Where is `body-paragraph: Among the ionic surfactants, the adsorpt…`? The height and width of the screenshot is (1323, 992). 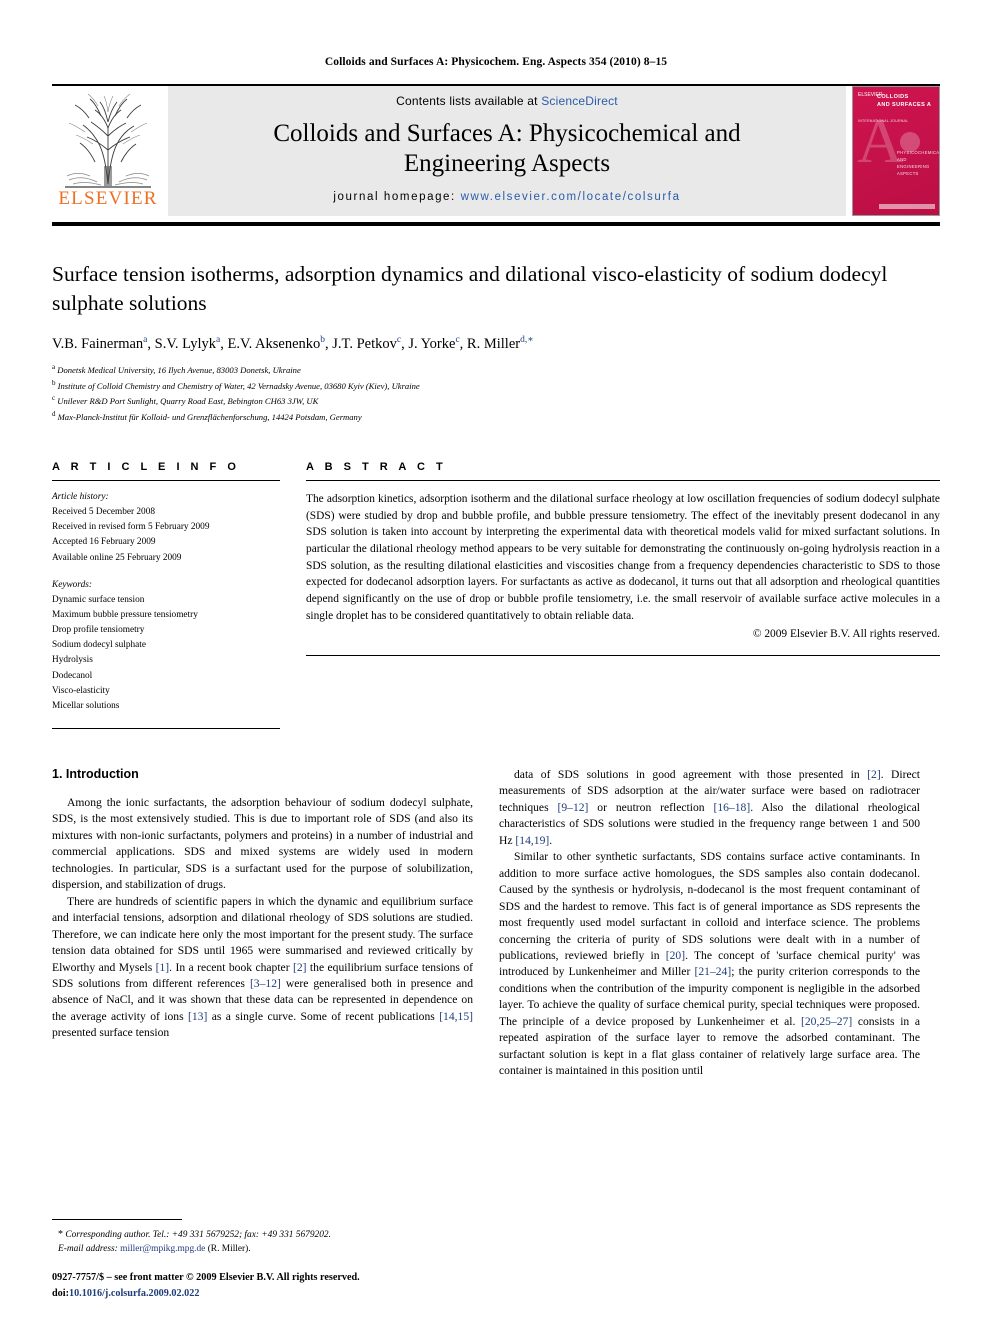 body-paragraph: Among the ionic surfactants, the adsorpt… is located at coordinates (262, 843).